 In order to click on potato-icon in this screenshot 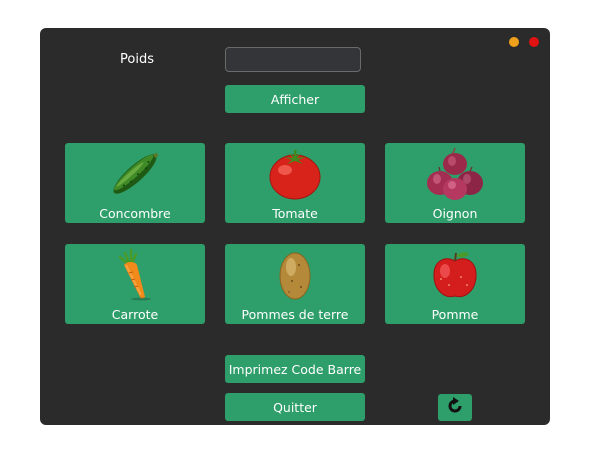, I will do `click(295, 275)`.